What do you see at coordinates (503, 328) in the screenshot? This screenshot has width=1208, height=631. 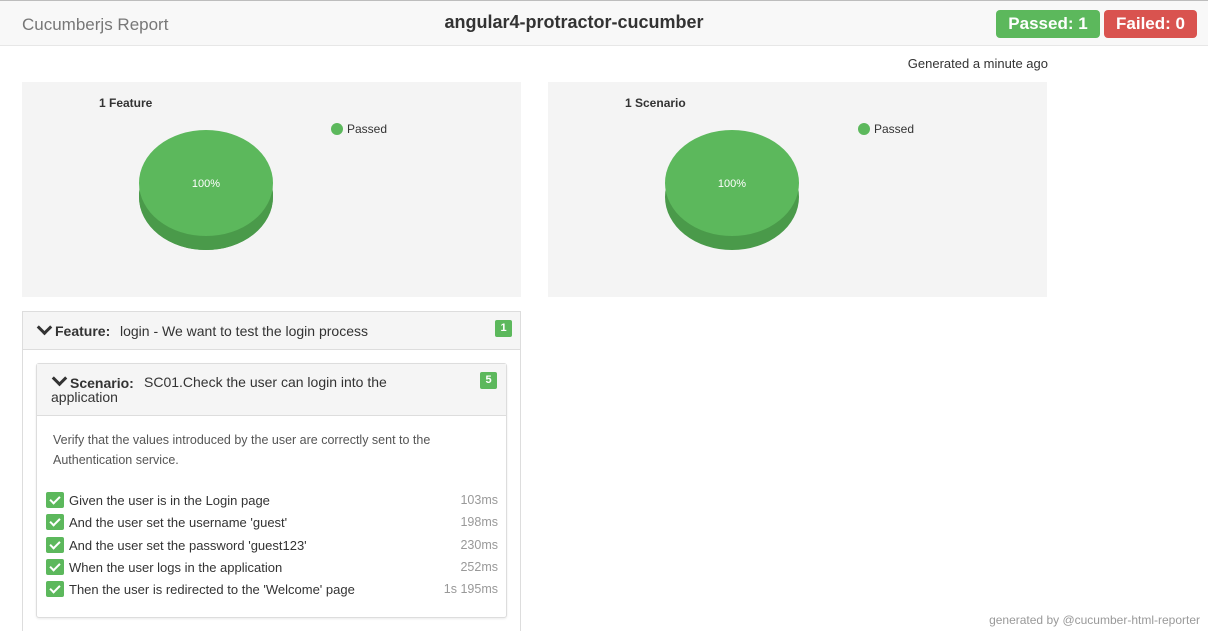 I see `feature-scenario-count-badge: 1` at bounding box center [503, 328].